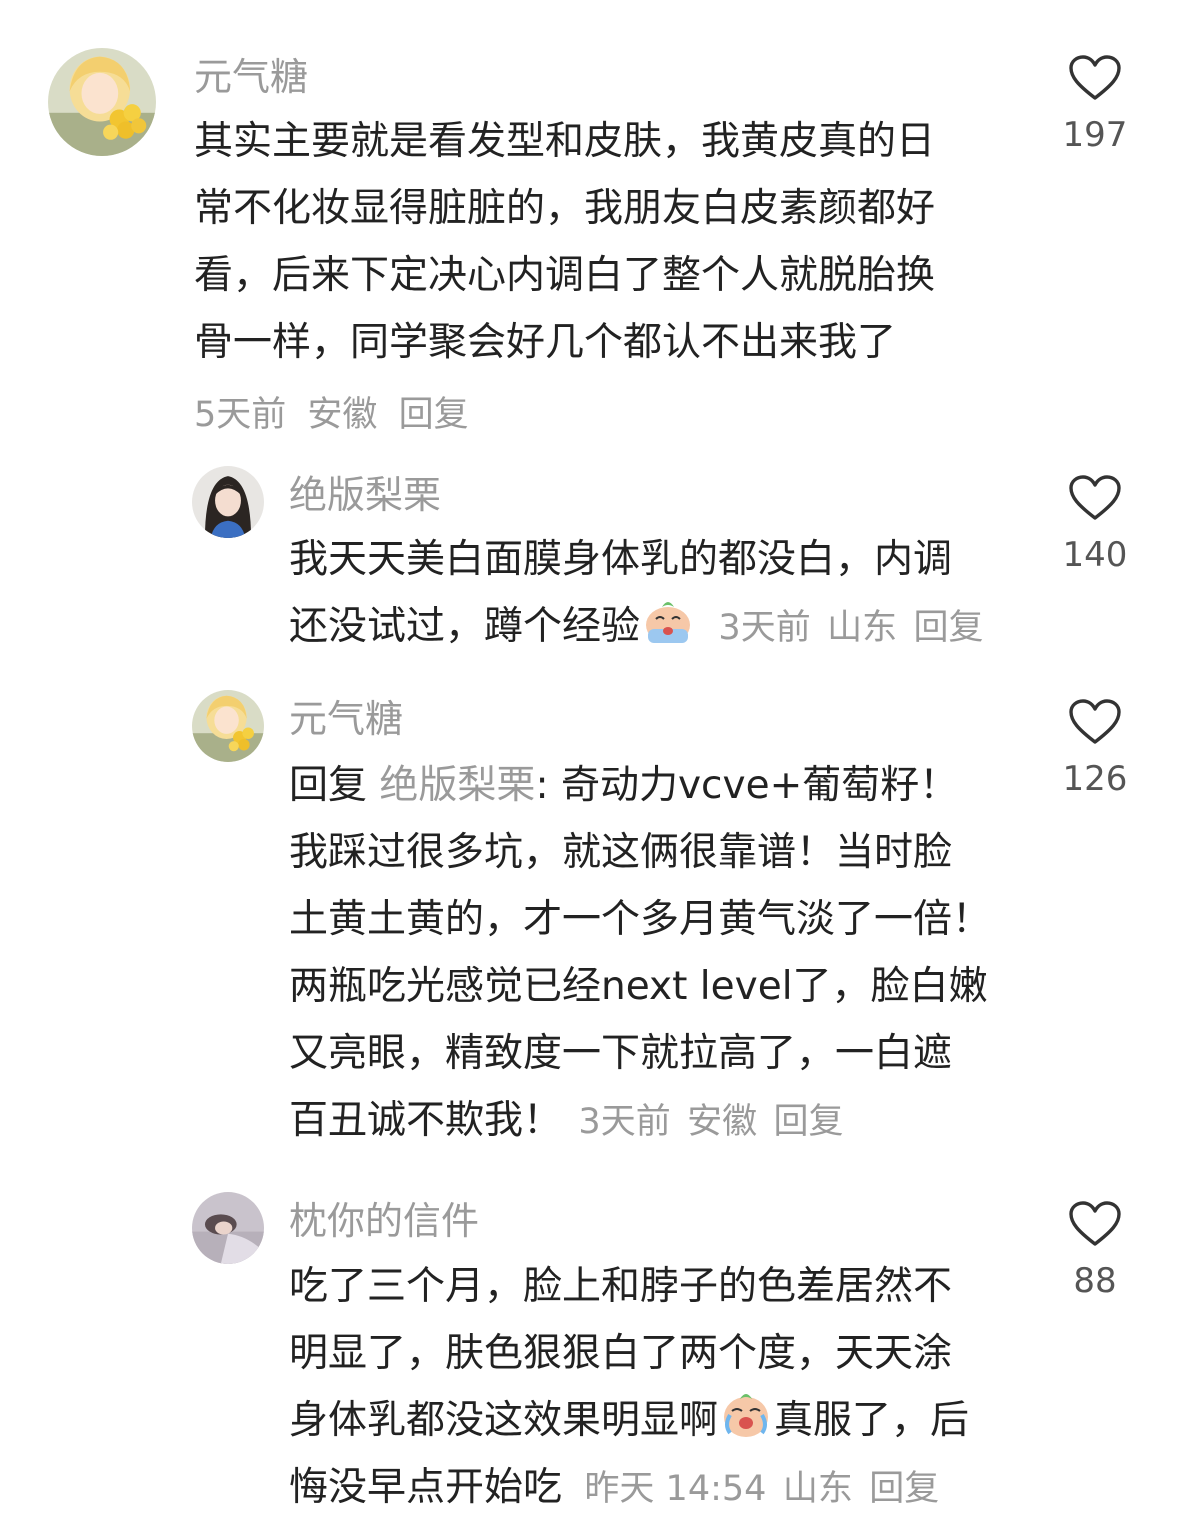 This screenshot has width=1179, height=1538. I want to click on comment-text: 我天天美白面膜身体乳的都没白，内调 还没试过，蹲个经验 3天前 山东 回复, so click(659, 594).